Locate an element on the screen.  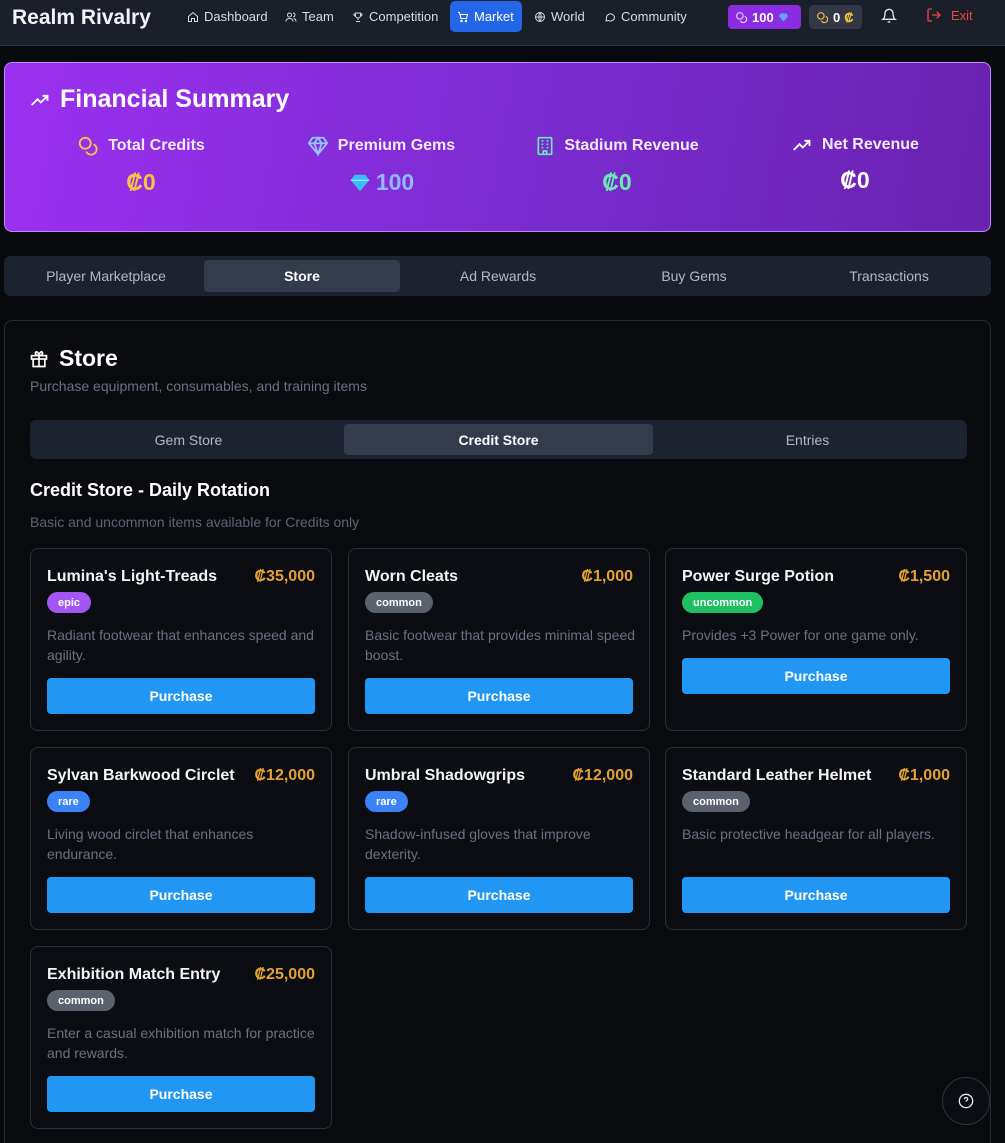
credit-symbol: ₡ is located at coordinates (849, 17).